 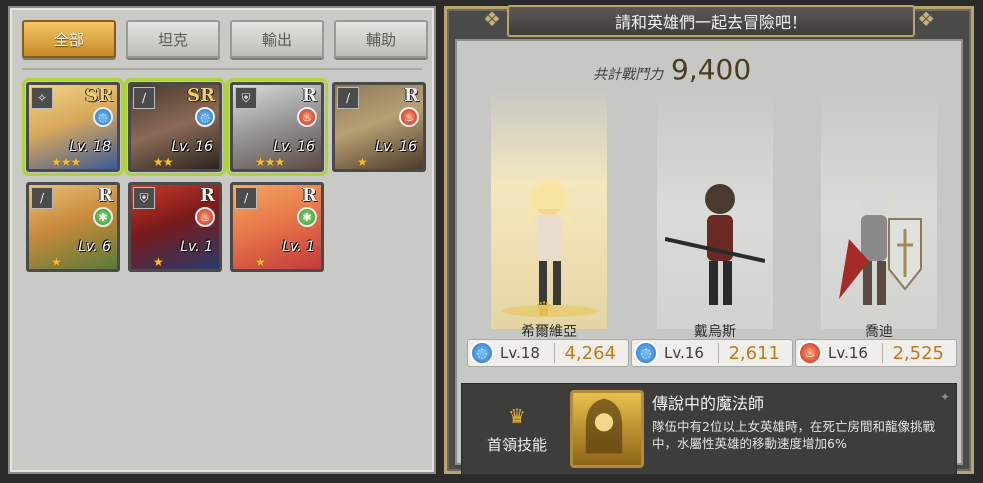 I want to click on tab-damage: 輸出, so click(x=277, y=39).